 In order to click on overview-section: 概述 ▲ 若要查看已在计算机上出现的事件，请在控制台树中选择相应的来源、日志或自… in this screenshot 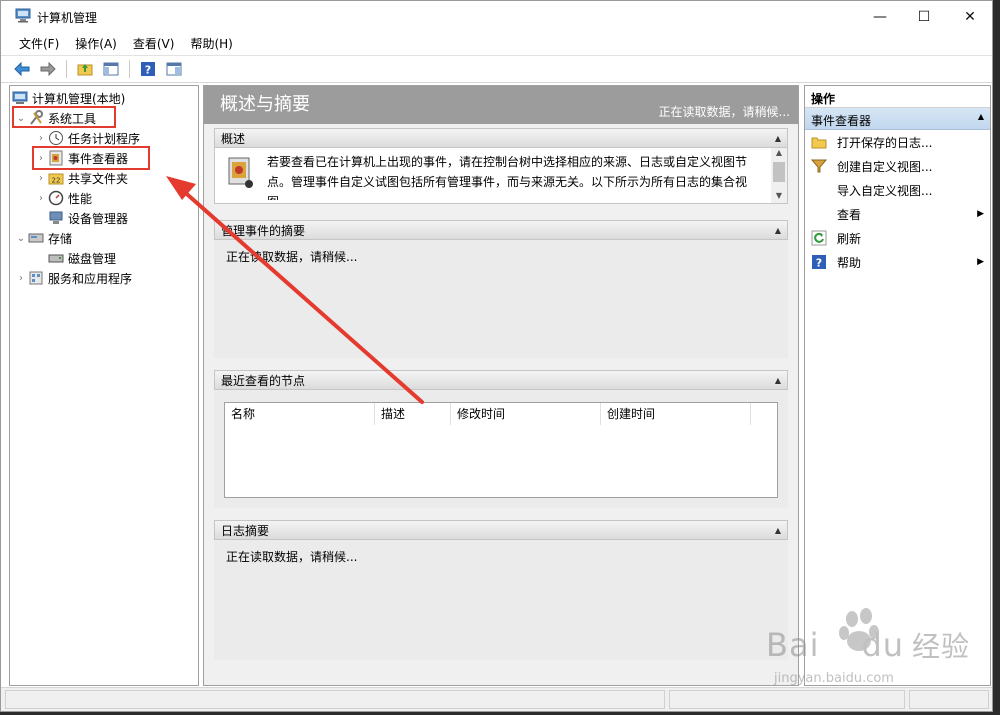, I will do `click(501, 166)`.